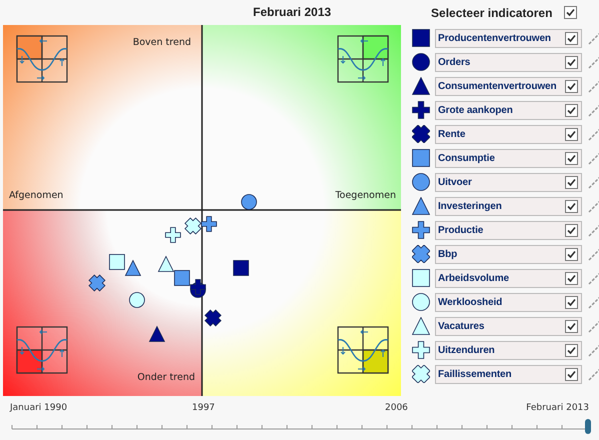 This screenshot has width=599, height=440. Describe the element at coordinates (475, 375) in the screenshot. I see `indicator-label: Faillissementen` at that location.